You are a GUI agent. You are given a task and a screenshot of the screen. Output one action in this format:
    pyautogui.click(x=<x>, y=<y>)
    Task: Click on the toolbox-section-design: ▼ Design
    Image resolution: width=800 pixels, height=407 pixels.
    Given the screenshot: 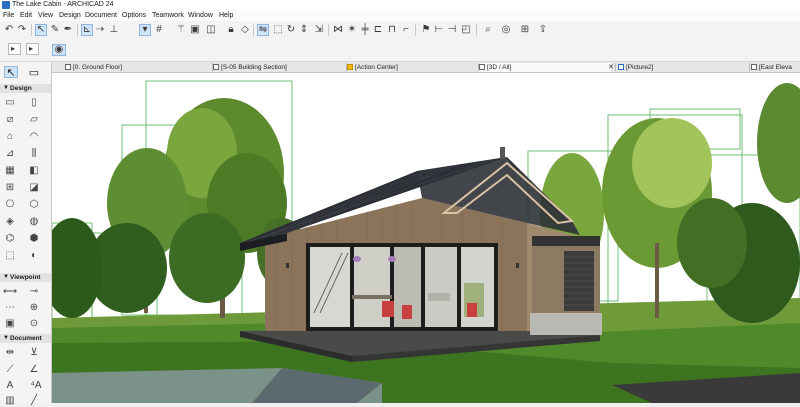 What is the action you would take?
    pyautogui.click(x=25, y=88)
    